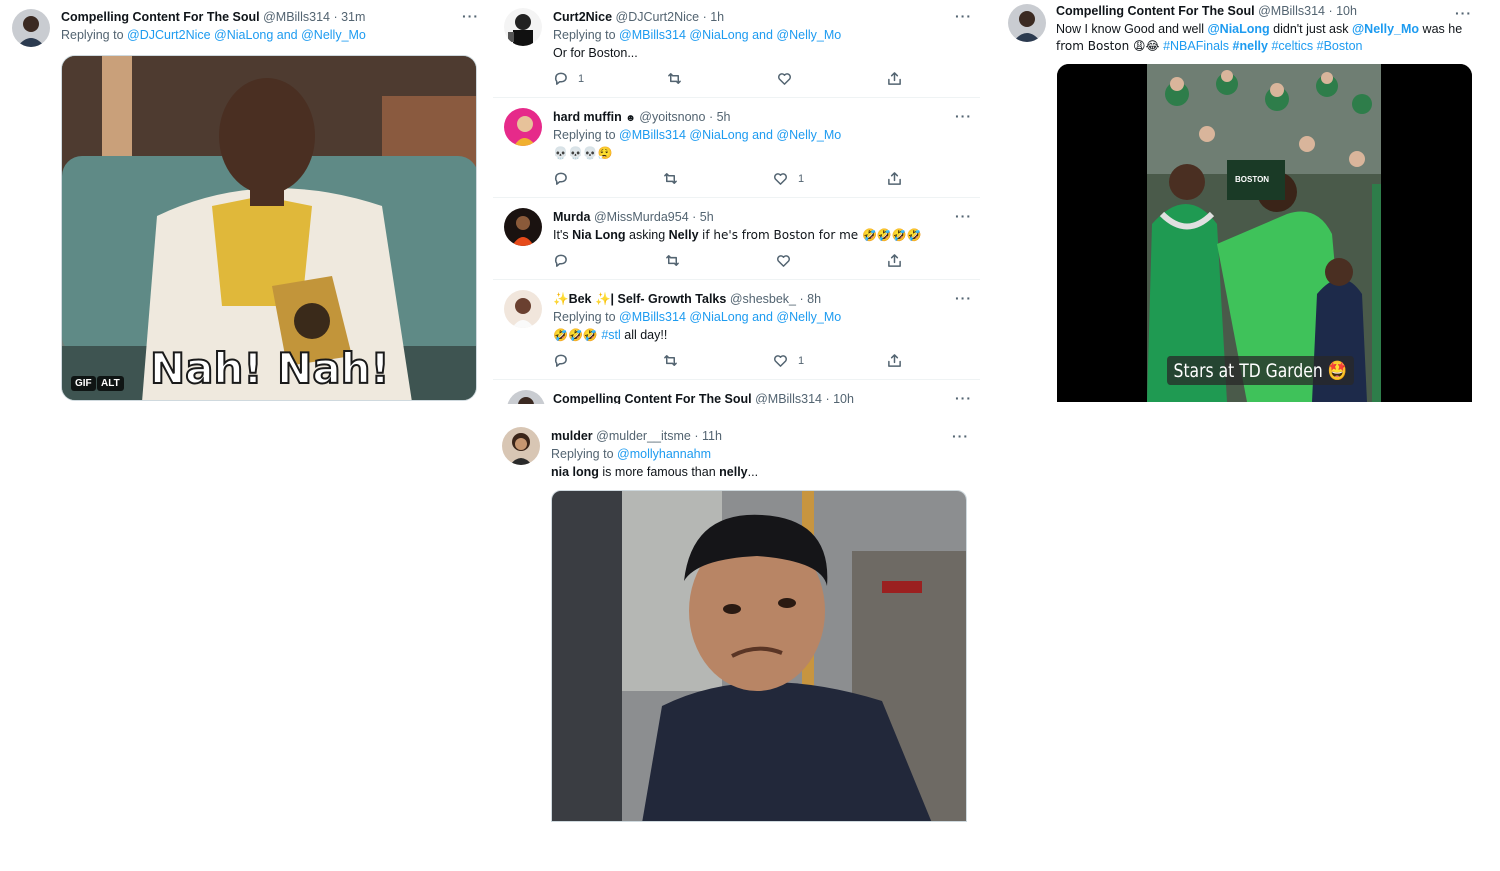 The image size is (1500, 871). Describe the element at coordinates (561, 235) in the screenshot. I see `text-part: It's` at that location.